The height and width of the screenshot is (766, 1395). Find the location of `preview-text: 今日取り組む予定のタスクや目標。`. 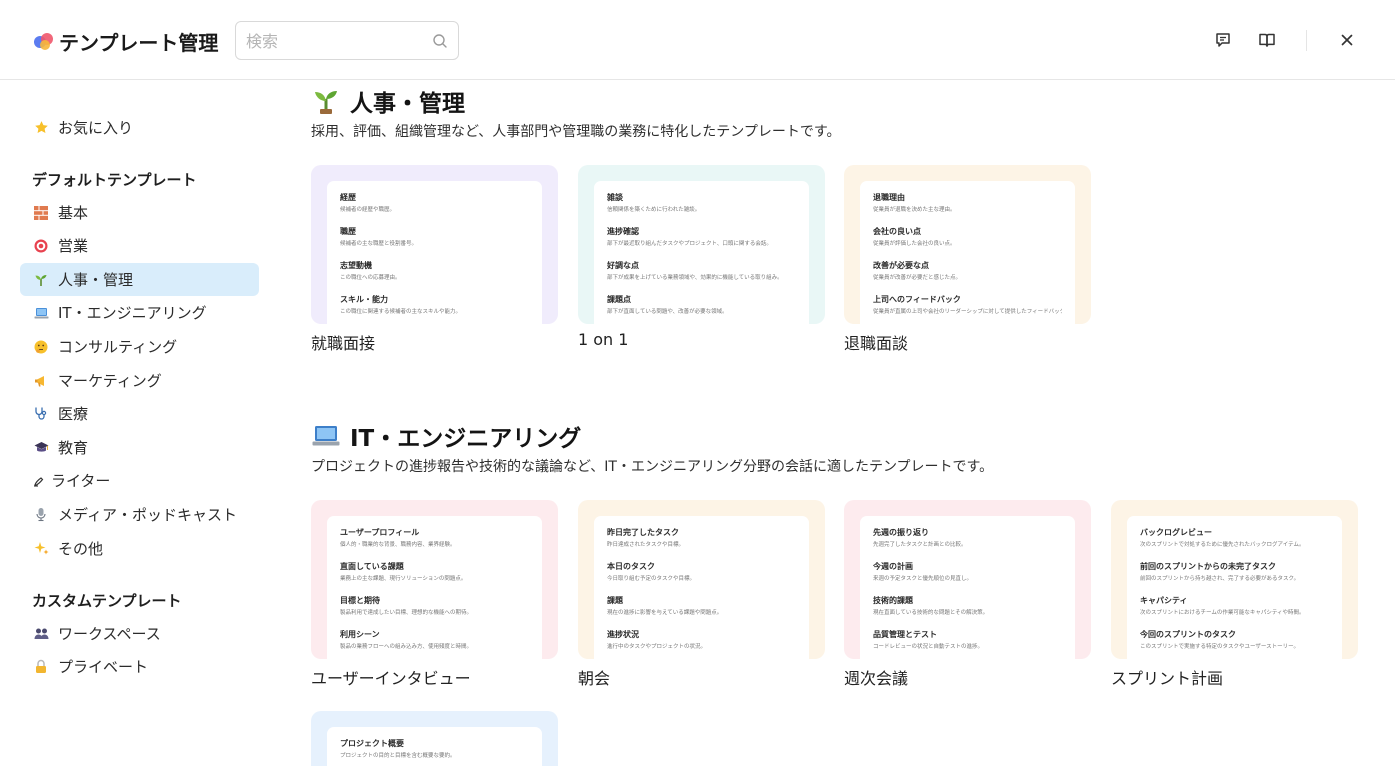

preview-text: 今日取り組む予定のタスクや目標。 is located at coordinates (651, 579).